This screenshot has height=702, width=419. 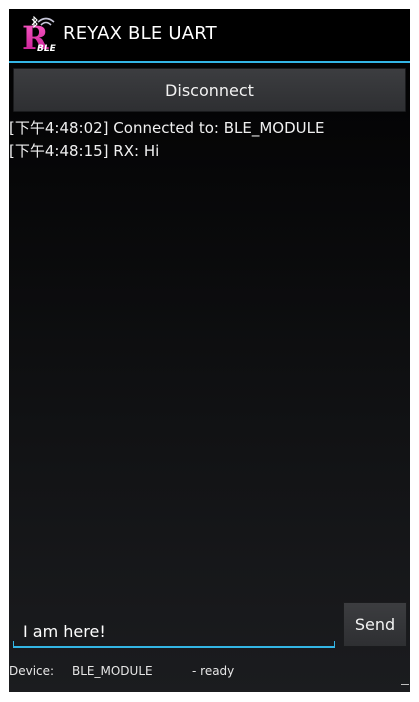 I want to click on send-button: Send, so click(x=375, y=624).